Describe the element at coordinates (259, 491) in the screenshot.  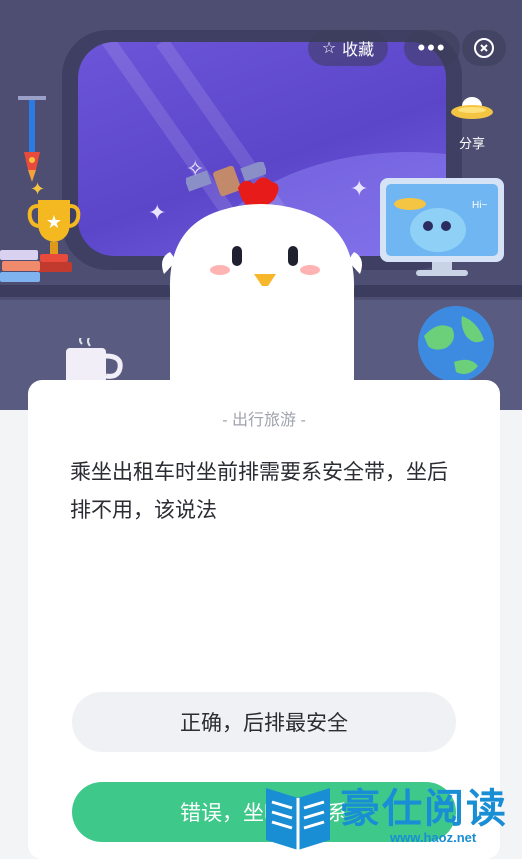
I see `question-text: 乘坐出租车时坐前排需要系安全带，坐后排不用，该说法` at that location.